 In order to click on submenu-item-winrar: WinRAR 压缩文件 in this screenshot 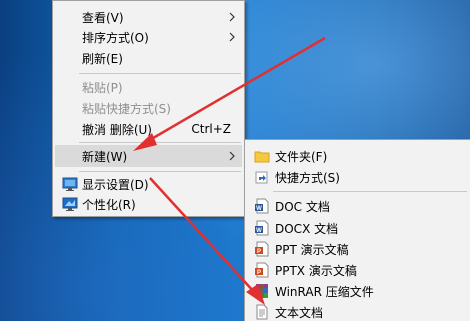, I will do `click(357, 291)`.